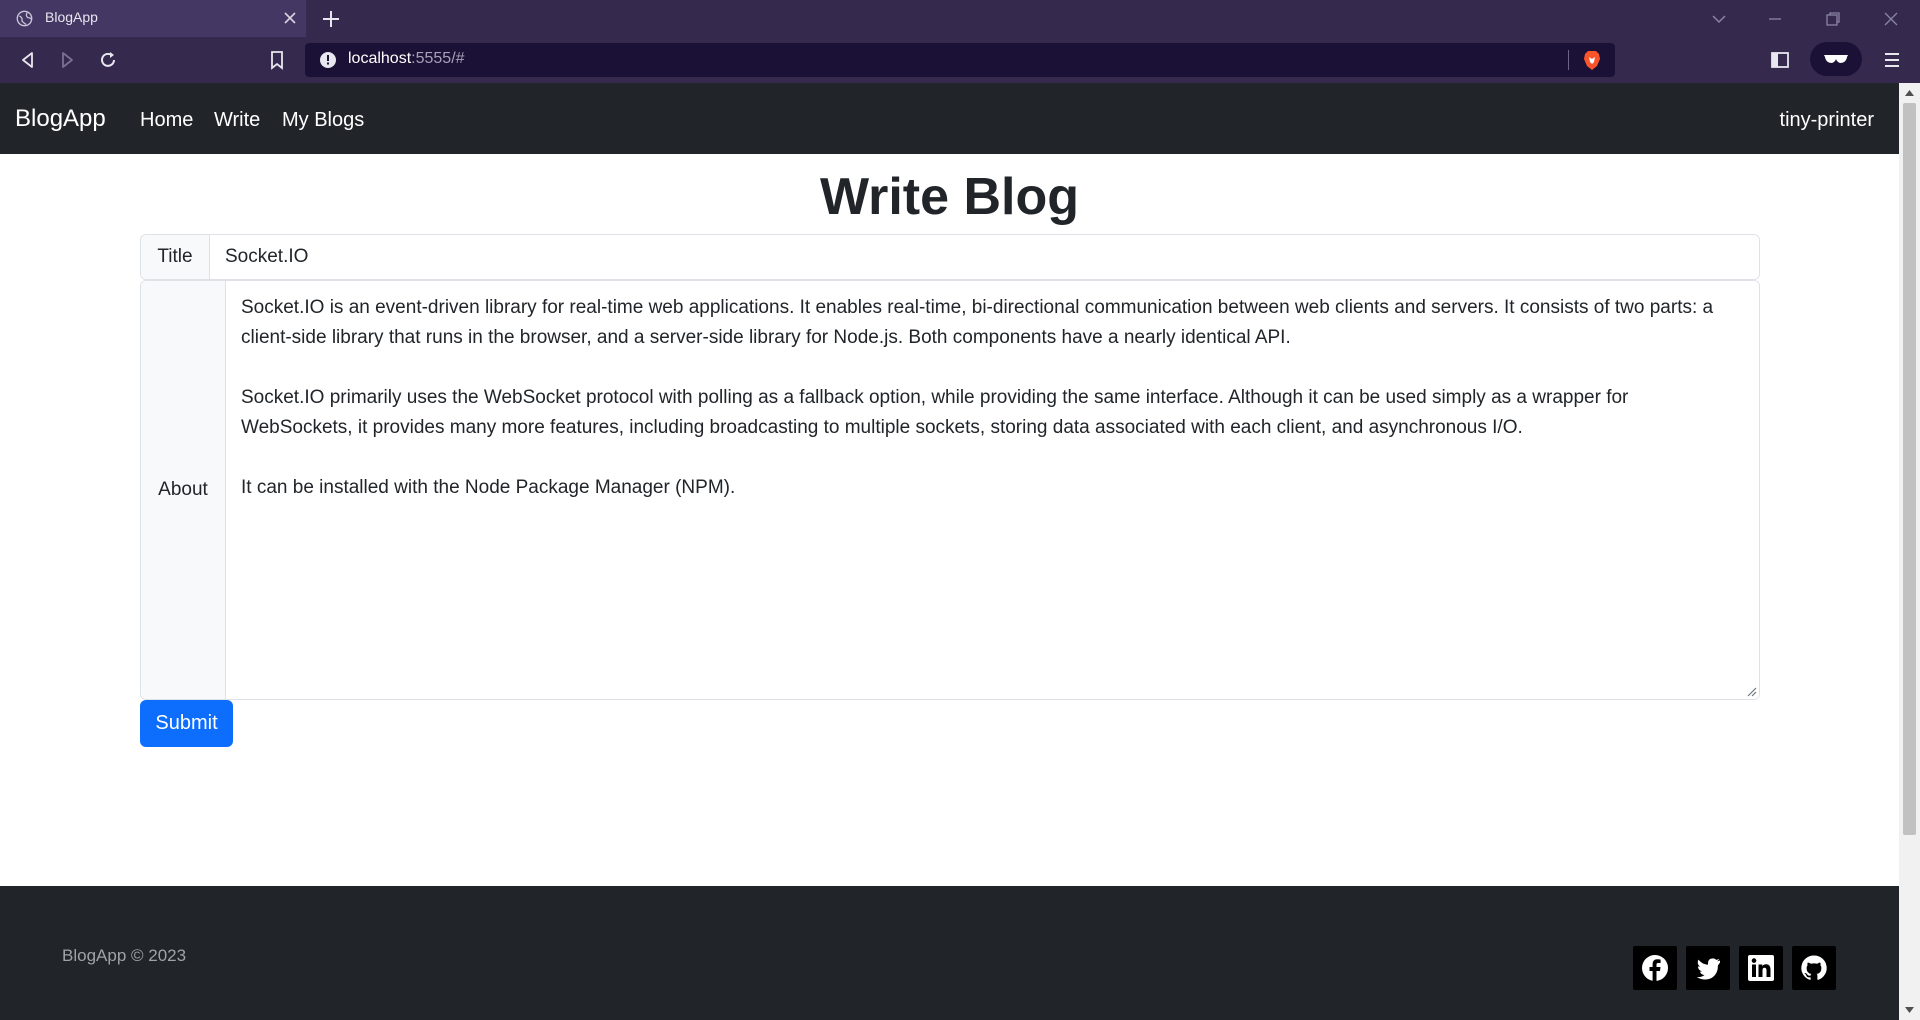  Describe the element at coordinates (1892, 60) in the screenshot. I see `menu-icon` at that location.